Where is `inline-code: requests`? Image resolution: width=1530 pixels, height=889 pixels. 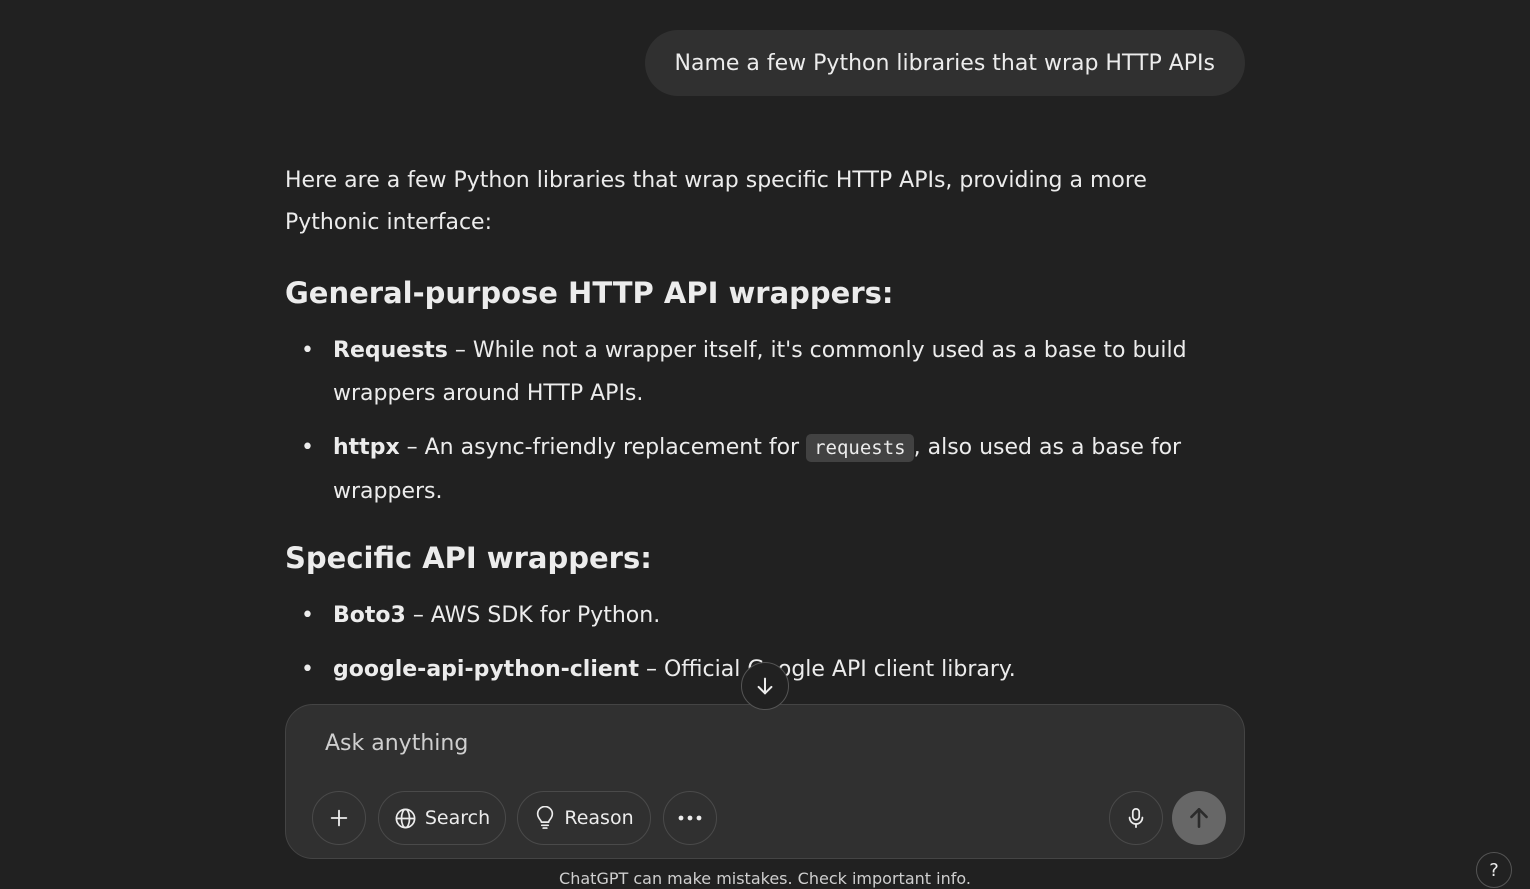
inline-code: requests is located at coordinates (860, 448).